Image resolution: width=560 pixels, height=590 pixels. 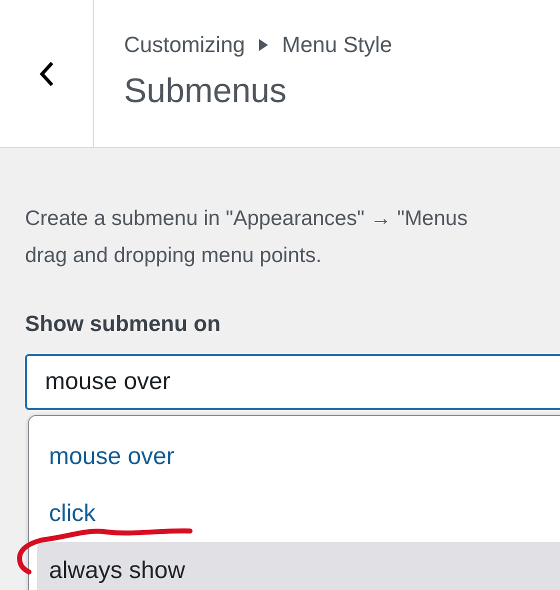 What do you see at coordinates (123, 324) in the screenshot?
I see `field-label: Show submenu on` at bounding box center [123, 324].